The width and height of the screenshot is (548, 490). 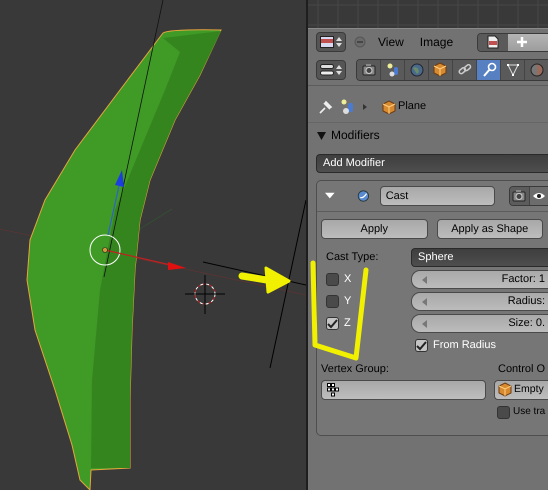 I want to click on field-label: Control O, so click(x=522, y=370).